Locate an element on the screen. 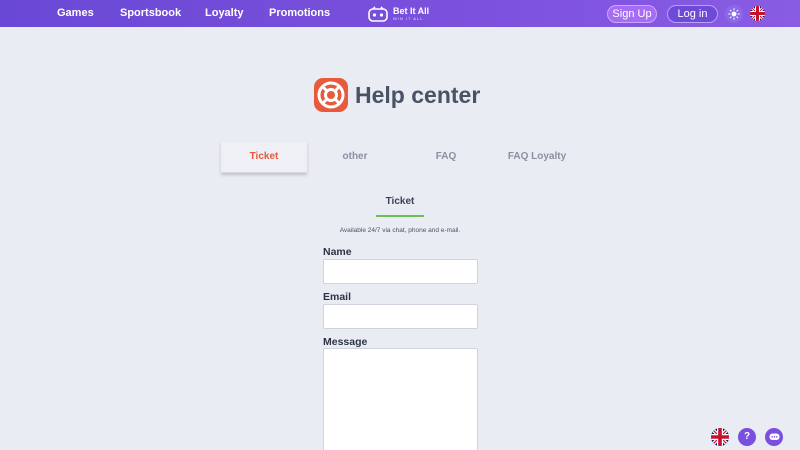 The image size is (800, 450). help-center-heading: Help center is located at coordinates (396, 95).